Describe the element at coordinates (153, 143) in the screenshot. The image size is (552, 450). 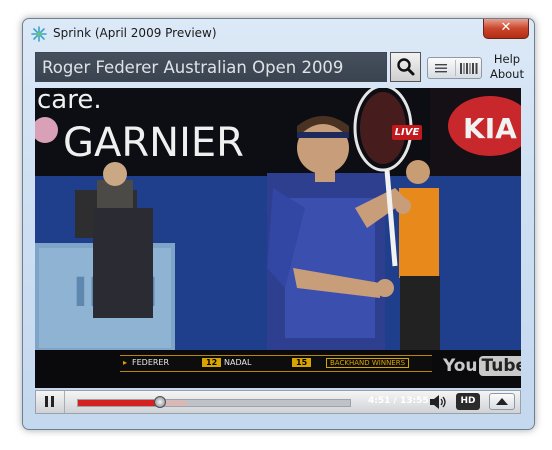
I see `banner-brand-text: GARNIER` at that location.